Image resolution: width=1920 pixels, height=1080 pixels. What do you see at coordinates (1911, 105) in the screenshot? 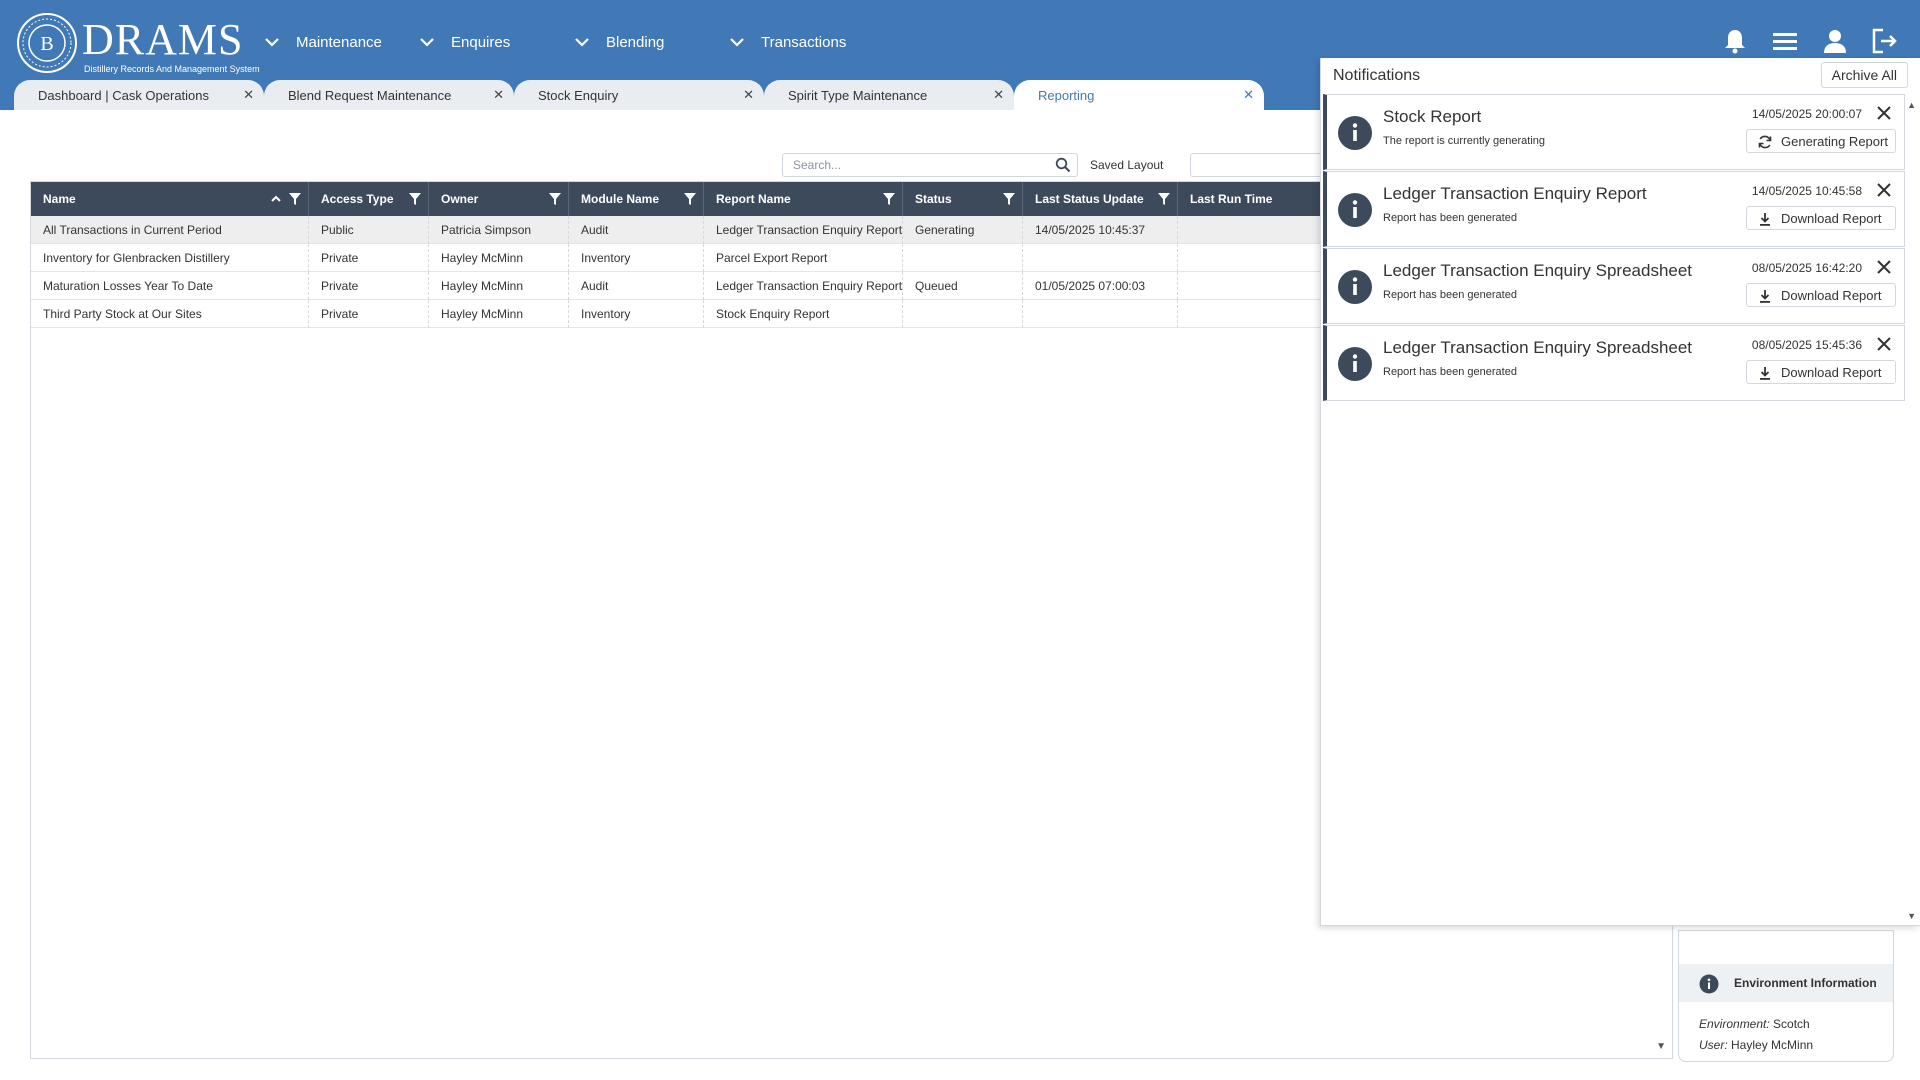
I see `scroll-up-arrow-icon: ▲` at bounding box center [1911, 105].